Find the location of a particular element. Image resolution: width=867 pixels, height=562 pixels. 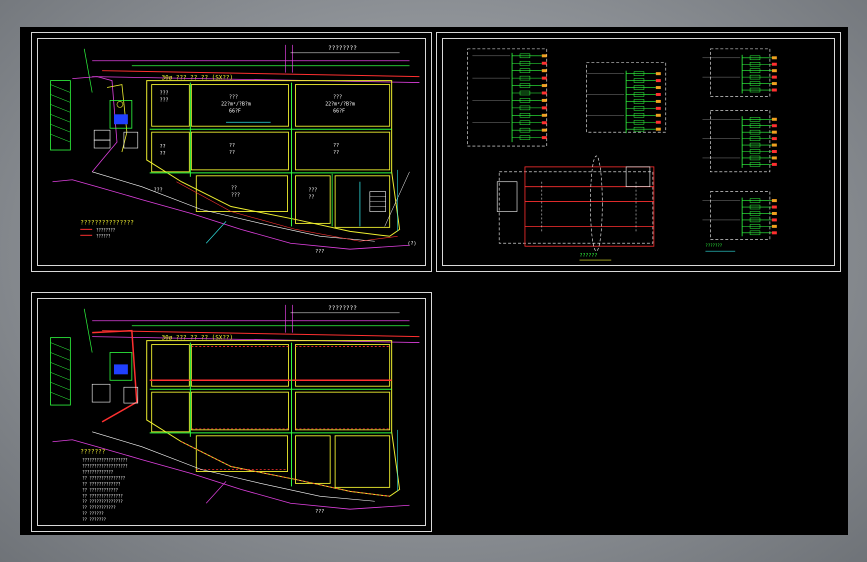

s3-top-label: 30ø ??? ?? ?? (SX??) is located at coordinates (198, 338).